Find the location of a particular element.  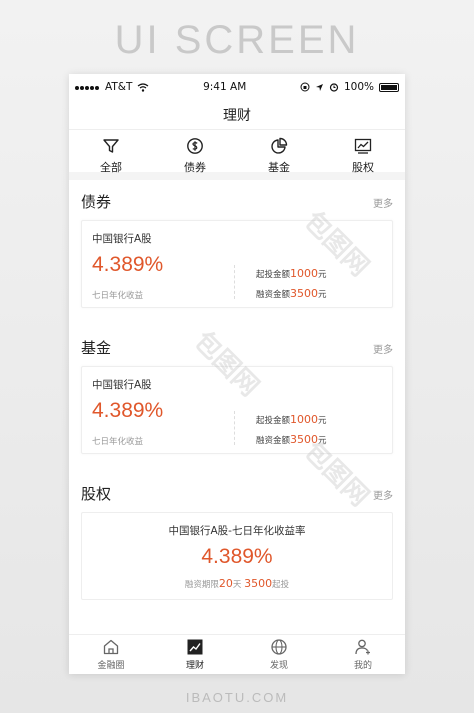

category-row: 全部 债券 基金 股权 is located at coordinates (237, 155).